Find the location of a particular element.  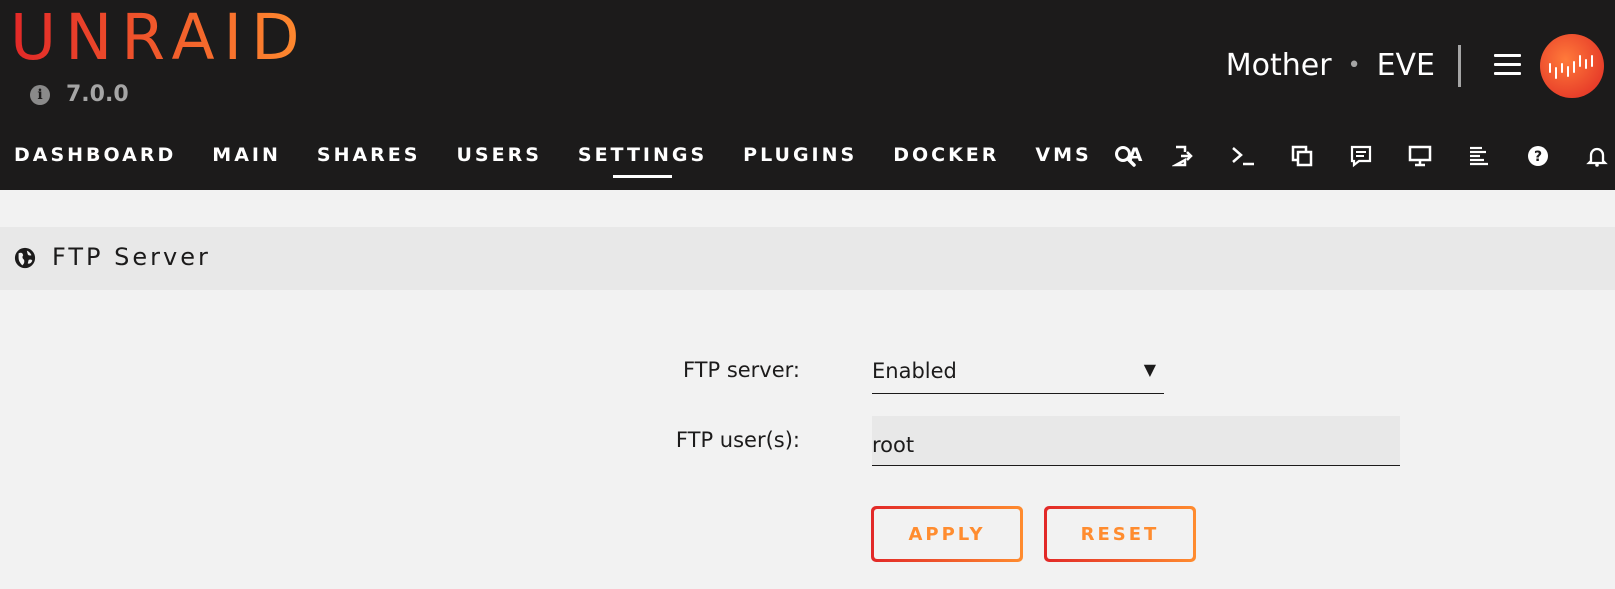

server-identity: Mother • EVE is located at coordinates (1330, 65).